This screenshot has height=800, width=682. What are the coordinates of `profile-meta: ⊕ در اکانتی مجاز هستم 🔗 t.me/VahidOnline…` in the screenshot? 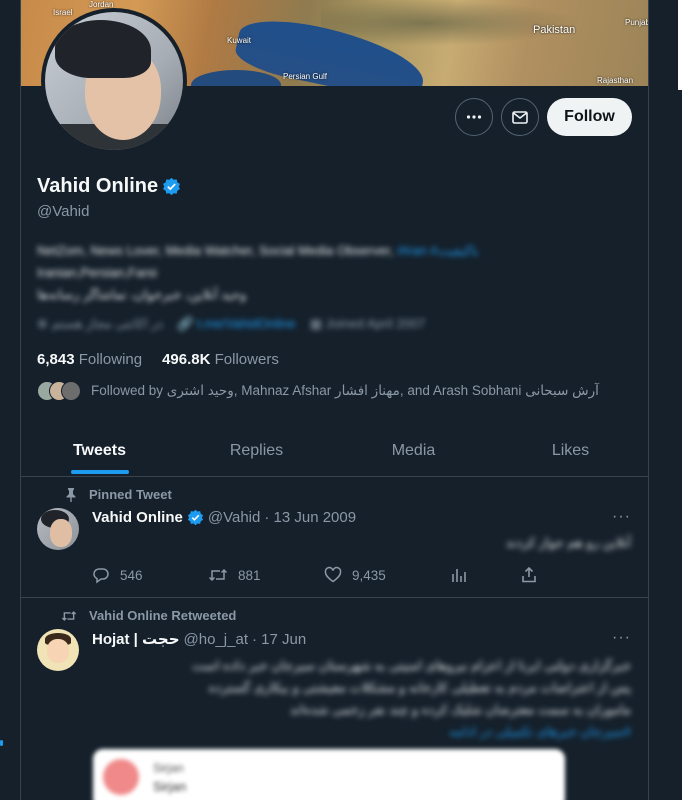 It's located at (317, 324).